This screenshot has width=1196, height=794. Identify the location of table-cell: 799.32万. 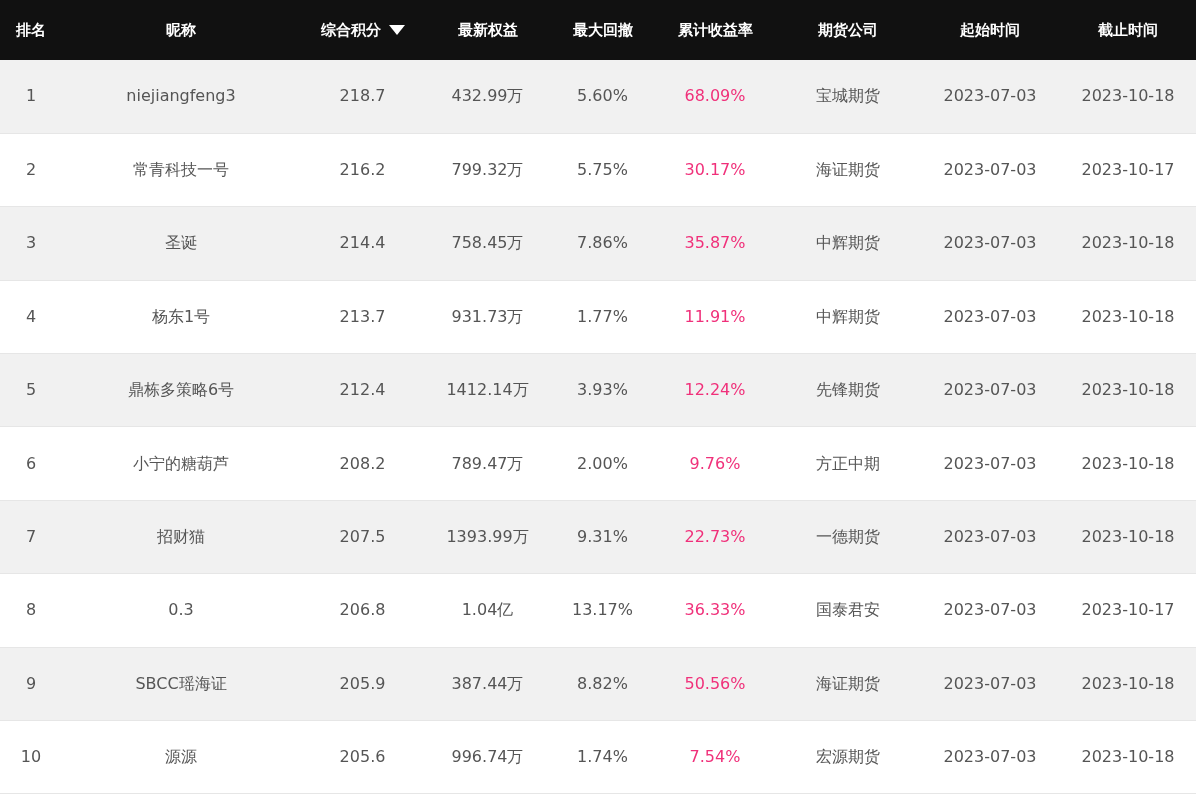
(487, 170).